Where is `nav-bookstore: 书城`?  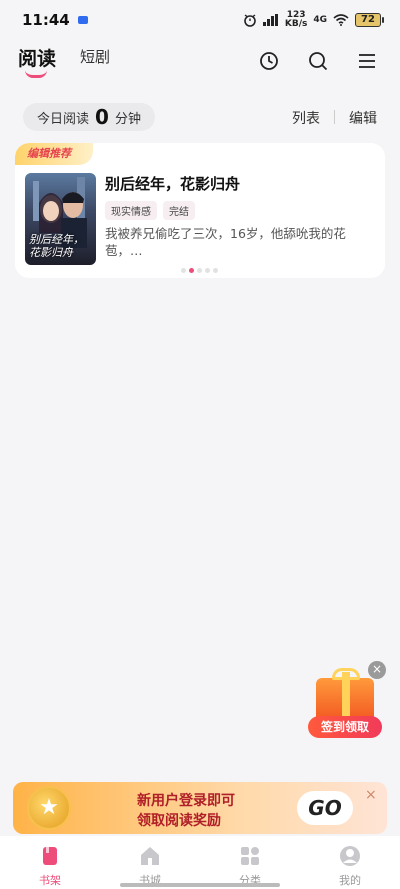 nav-bookstore: 书城 is located at coordinates (150, 862).